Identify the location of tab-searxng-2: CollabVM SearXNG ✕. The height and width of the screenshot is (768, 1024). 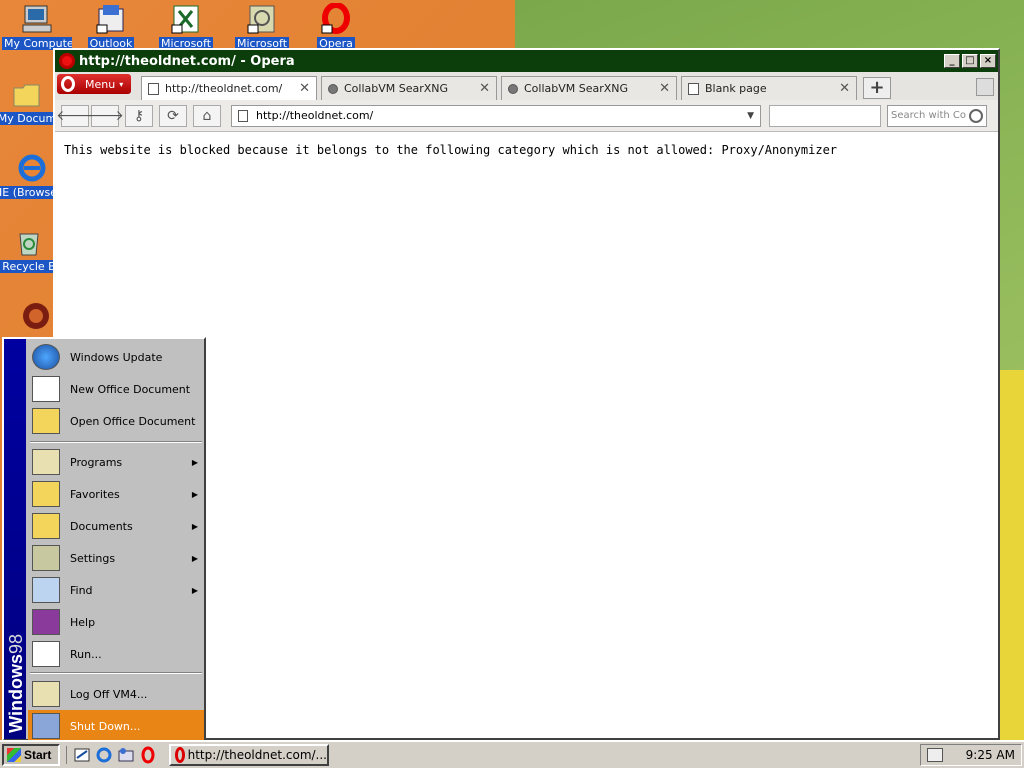
(589, 88).